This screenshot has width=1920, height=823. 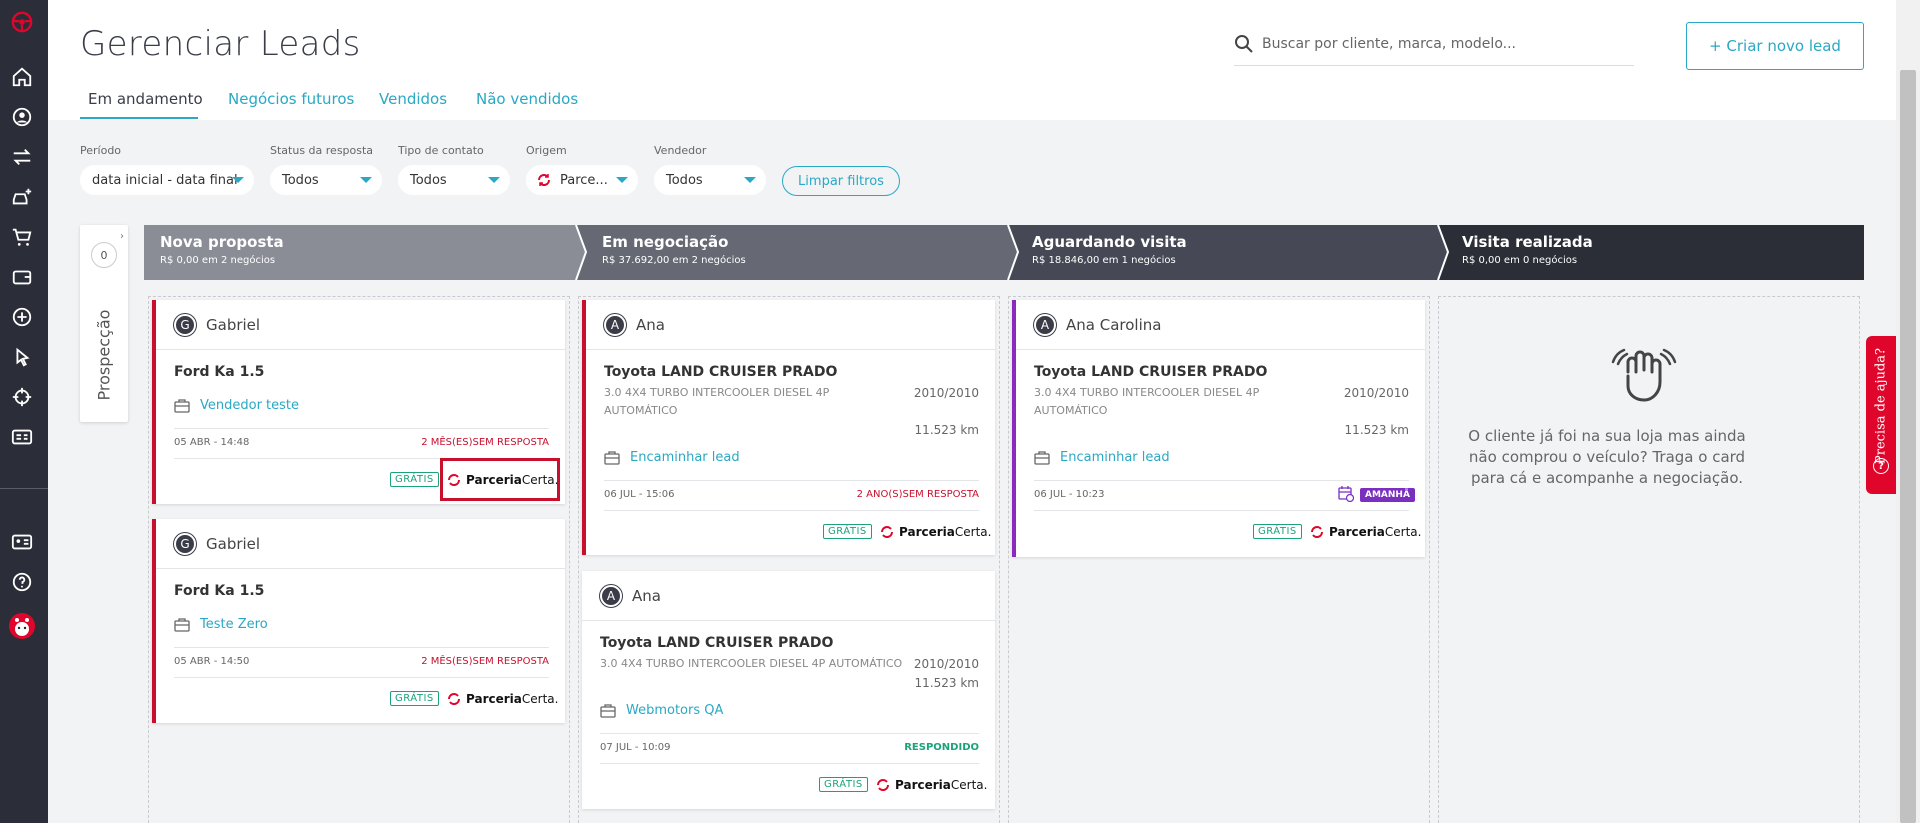 I want to click on contact-type-filter-label: Tipo de contato, so click(x=441, y=150).